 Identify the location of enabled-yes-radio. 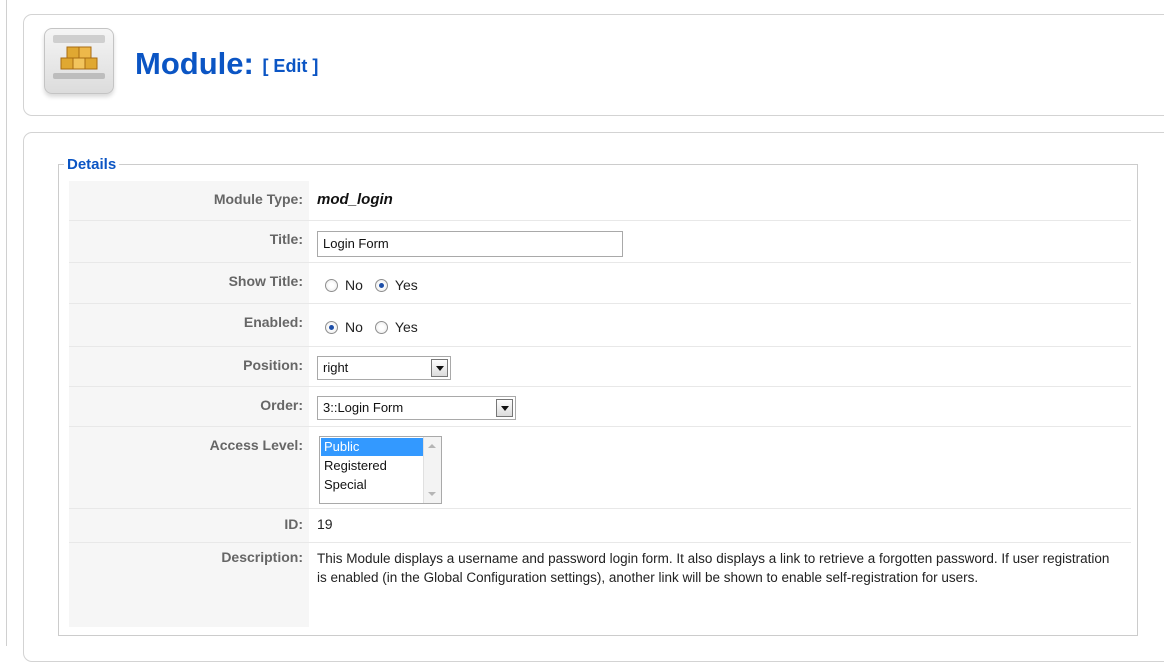
(381, 327).